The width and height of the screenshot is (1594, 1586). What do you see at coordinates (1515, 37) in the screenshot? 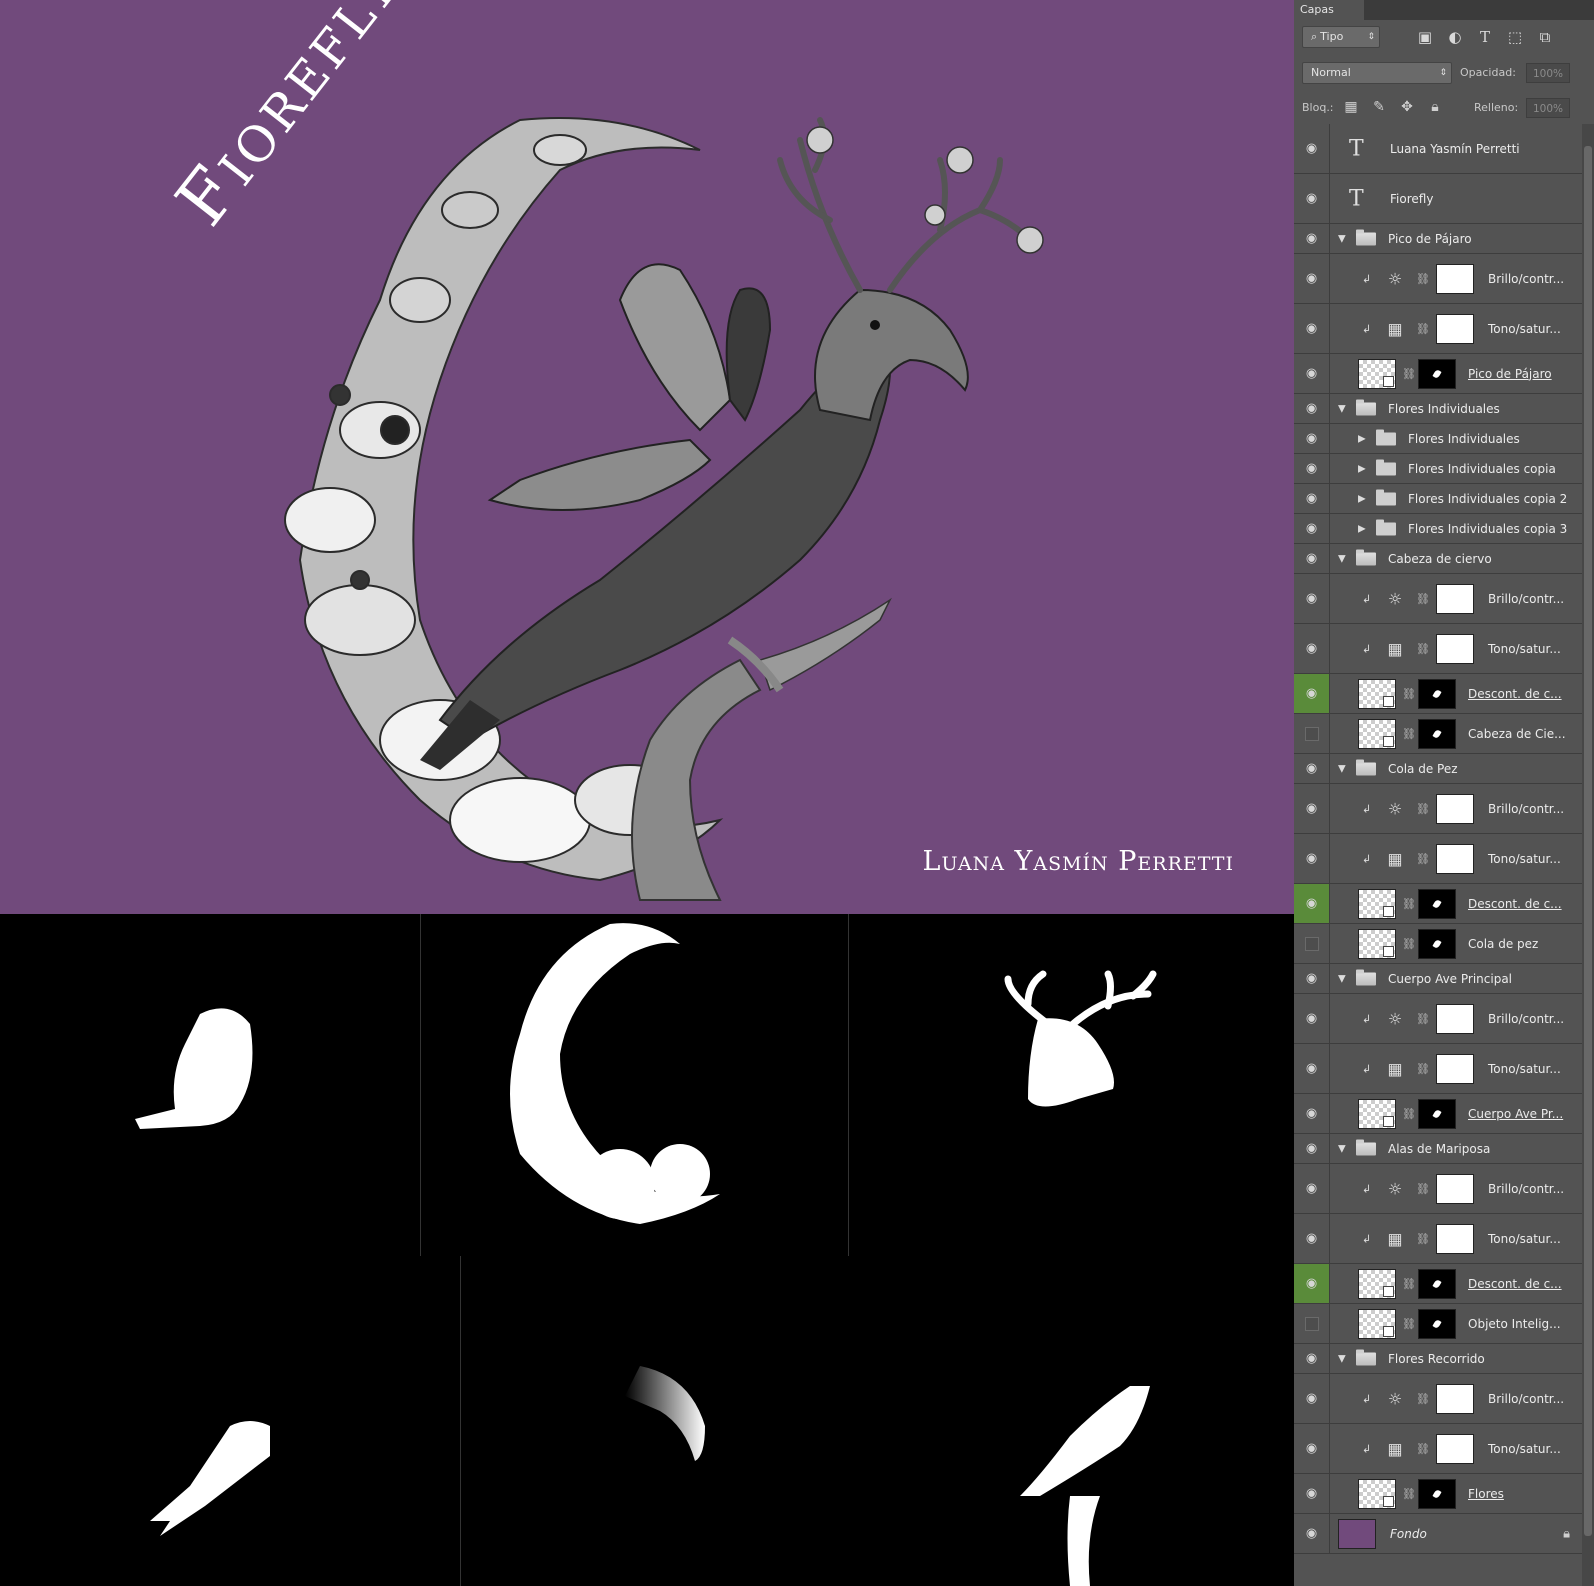
I see `shape-filter-icon: ⬚` at bounding box center [1515, 37].